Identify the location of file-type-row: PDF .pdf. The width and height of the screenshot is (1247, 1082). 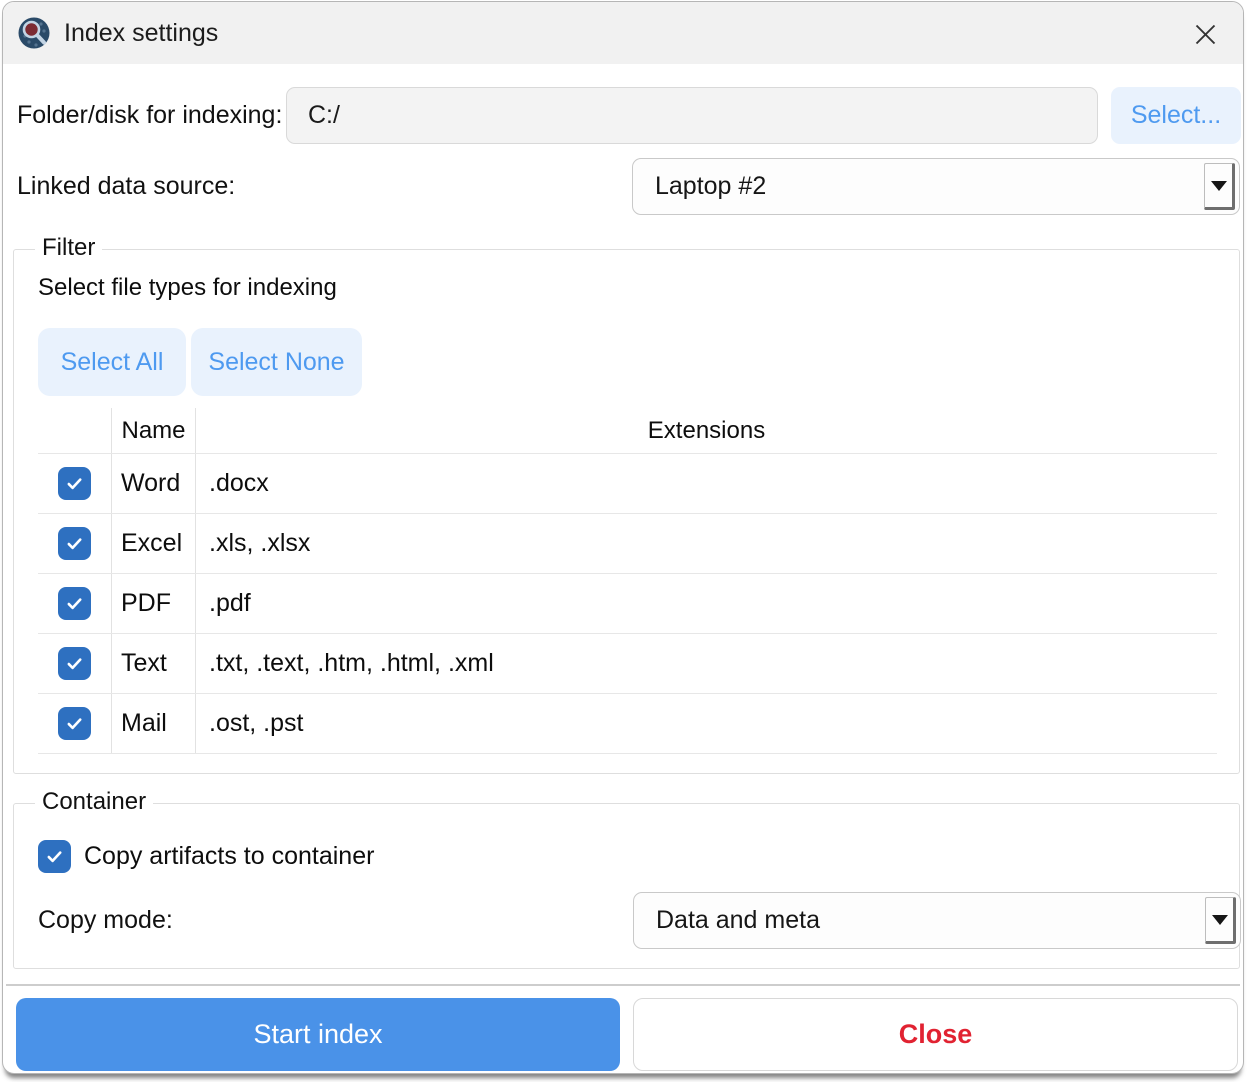
(627, 604).